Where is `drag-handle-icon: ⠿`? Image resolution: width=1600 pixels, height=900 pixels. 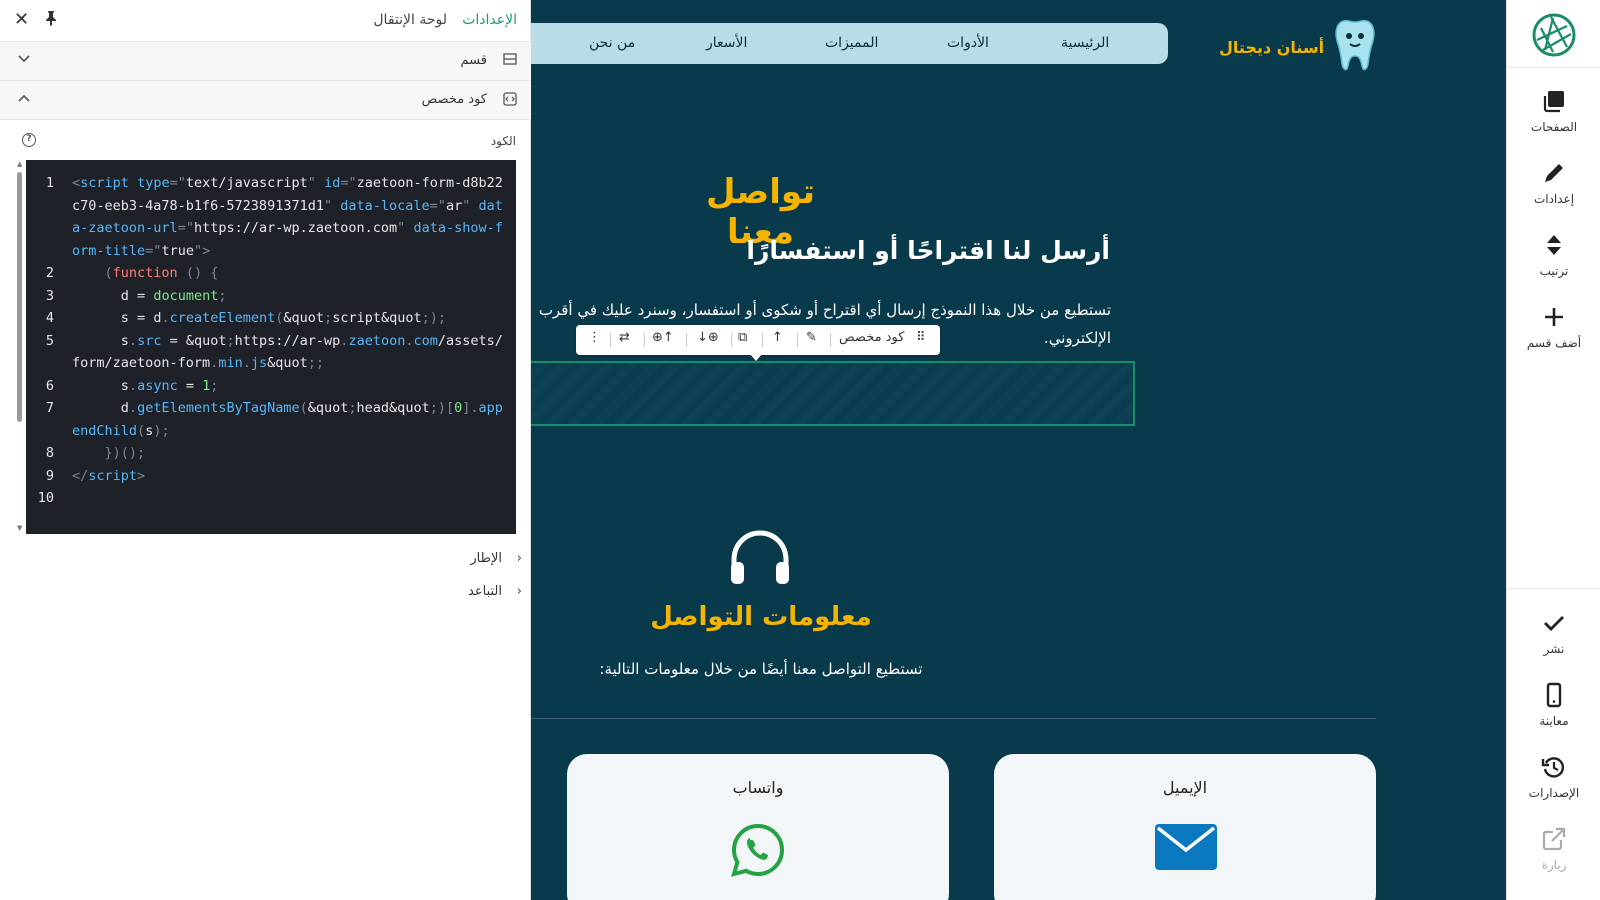
drag-handle-icon: ⠿ is located at coordinates (921, 337).